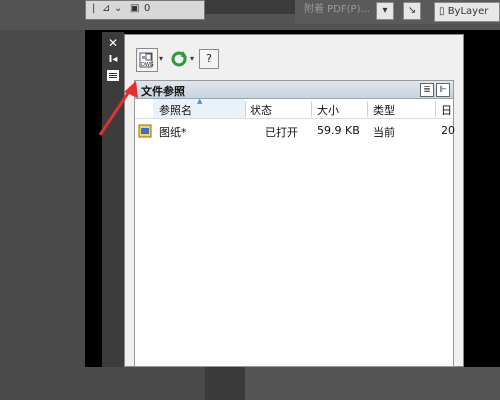  Describe the element at coordinates (294, 108) in the screenshot. I see `column-header-row: ▲ 参照名 状态 大小 类型 日` at that location.